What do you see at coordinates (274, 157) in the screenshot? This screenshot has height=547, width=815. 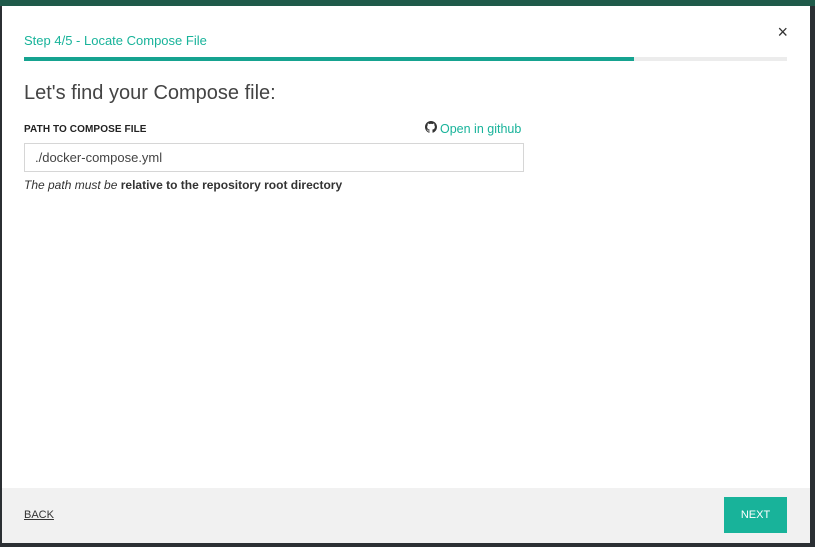 I see `compose-path-input` at bounding box center [274, 157].